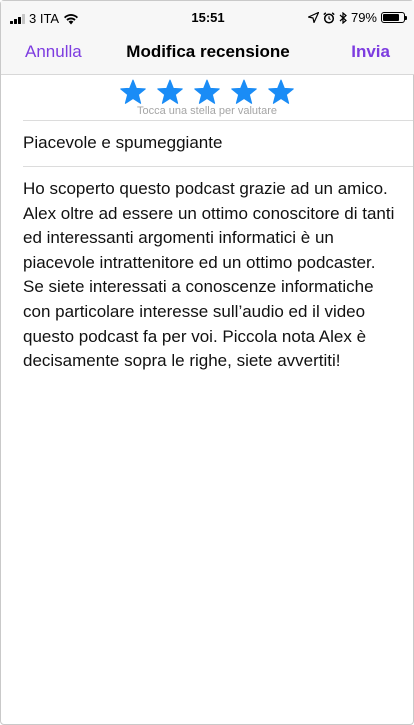 This screenshot has width=414, height=725. I want to click on send-button: Invia, so click(370, 52).